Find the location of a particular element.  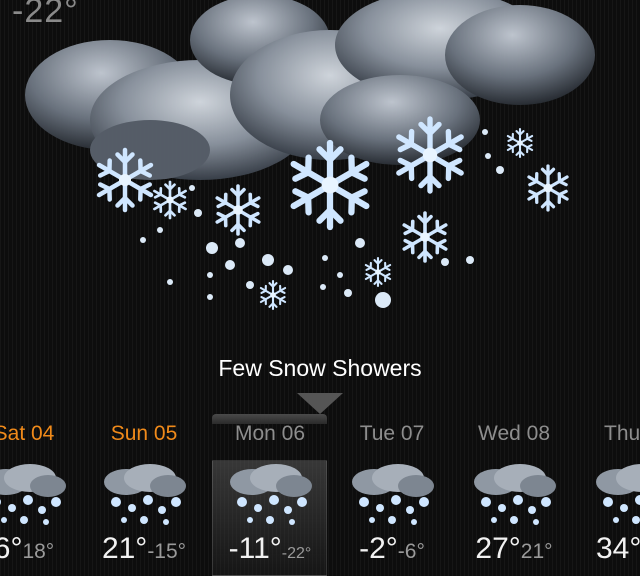

forecast-day-mon: Mon 06 -11°-22° is located at coordinates (270, 498).